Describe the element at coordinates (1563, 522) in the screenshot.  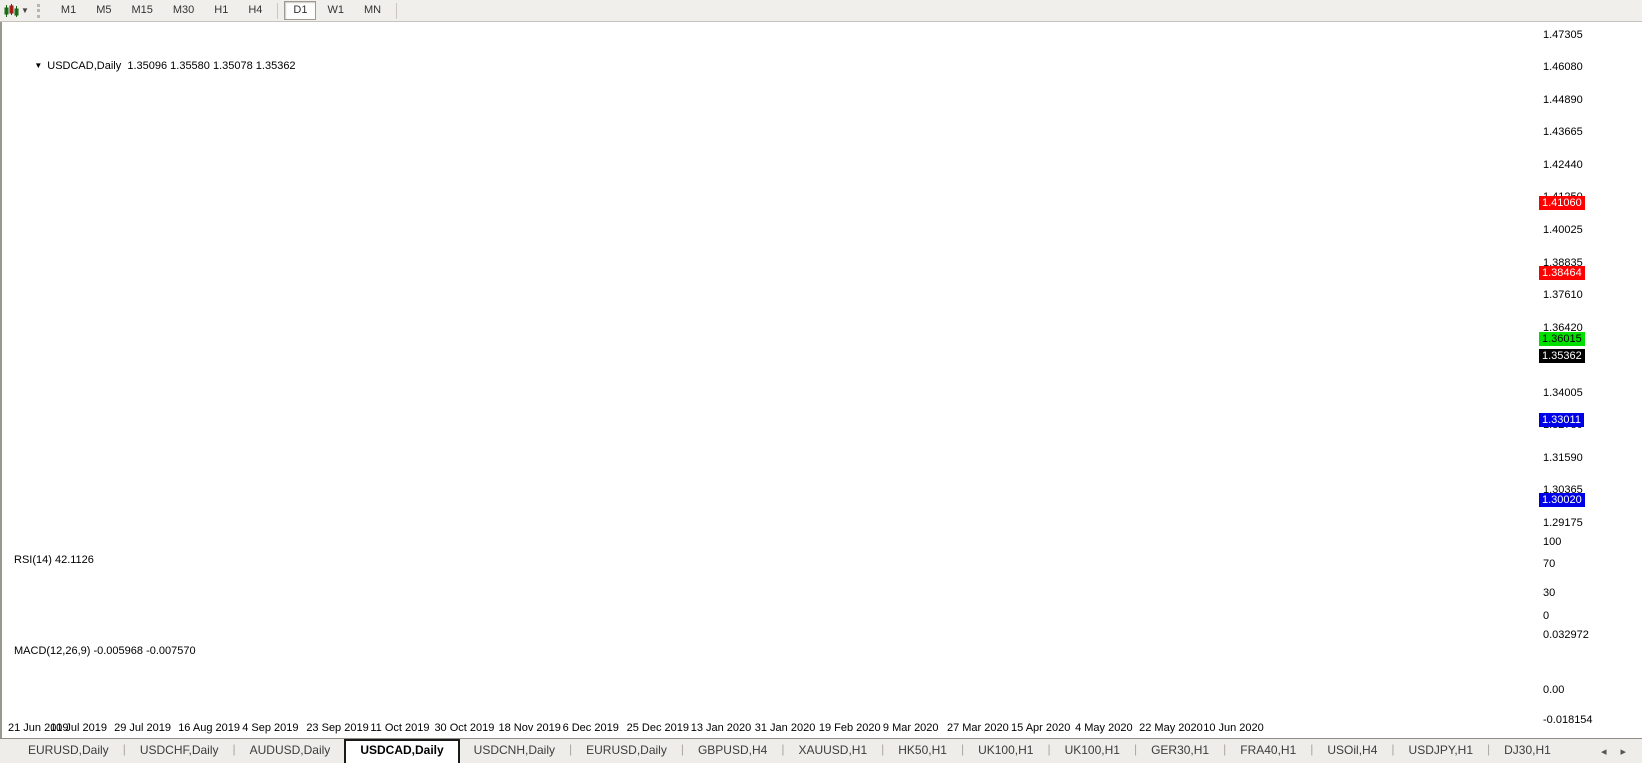
I see `price-axis-tick: 1.29175` at that location.